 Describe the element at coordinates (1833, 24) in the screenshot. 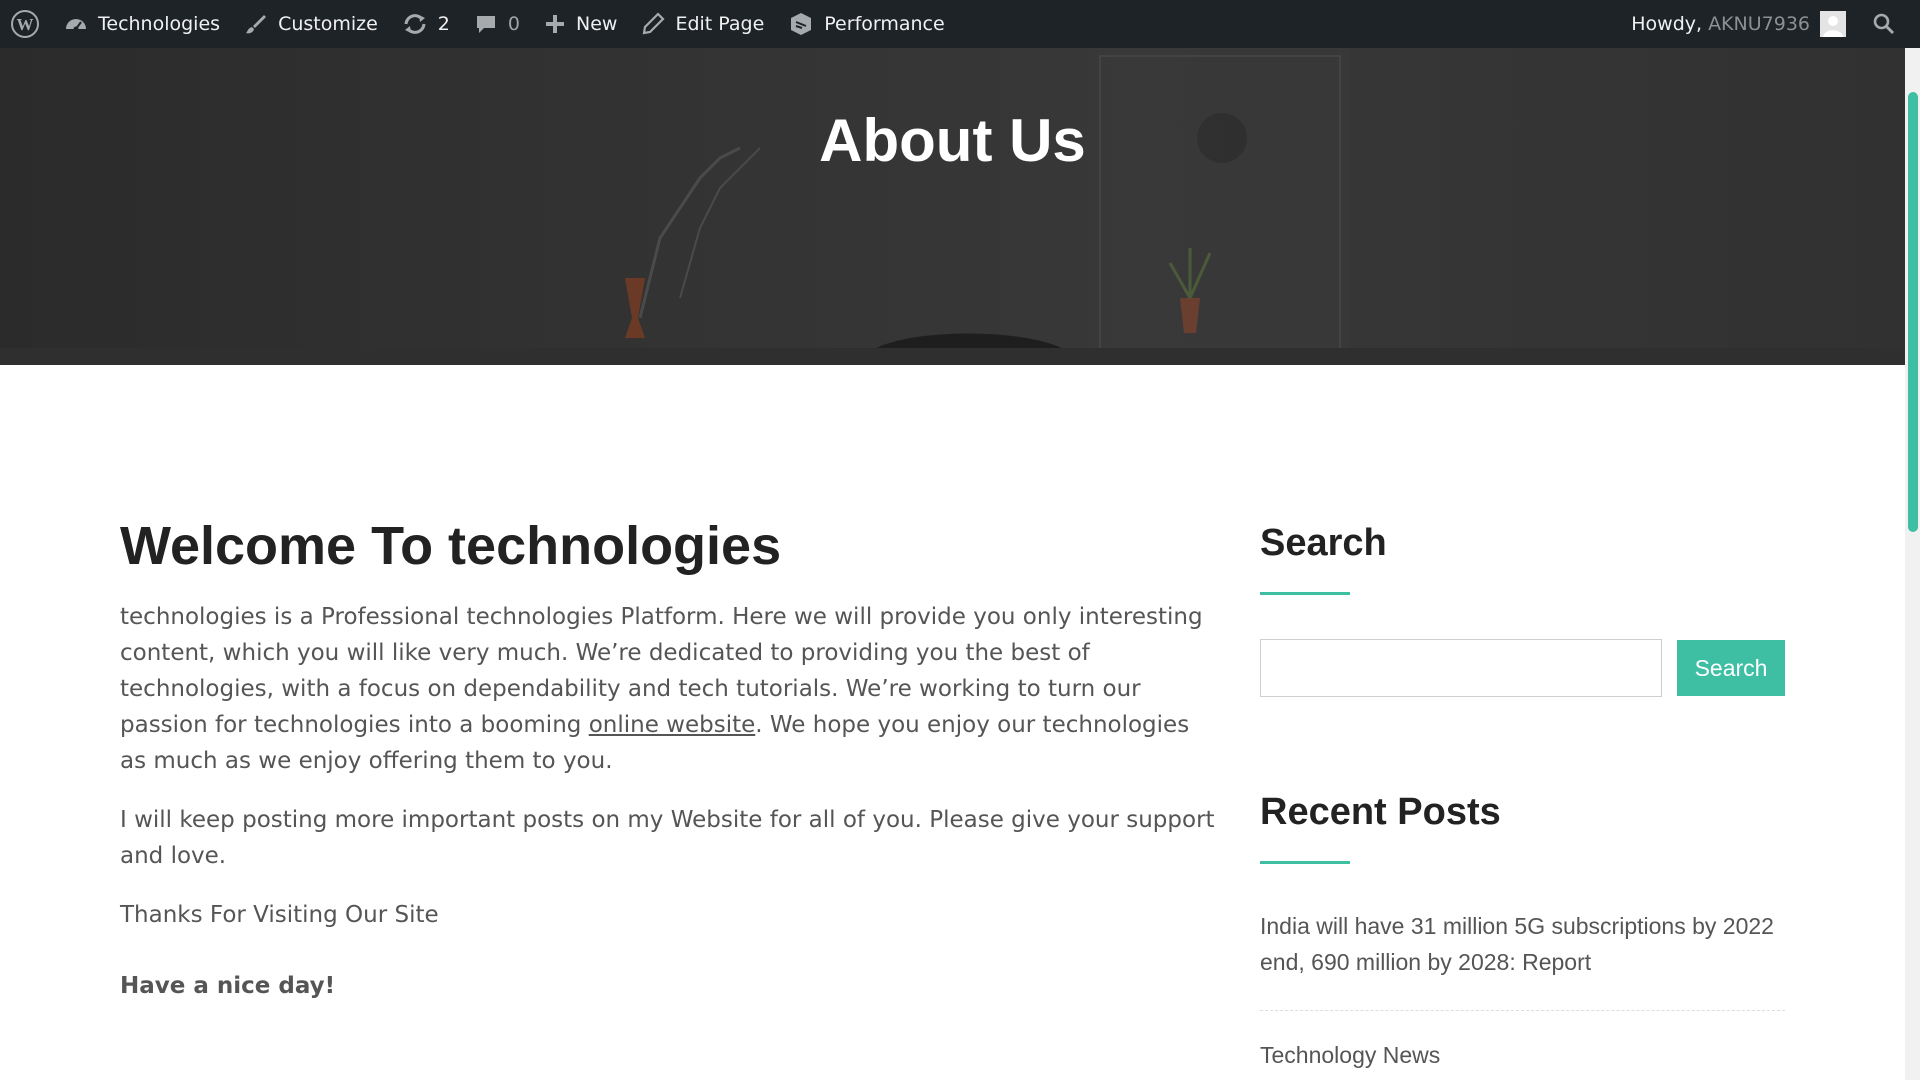

I see `avatar-icon` at that location.